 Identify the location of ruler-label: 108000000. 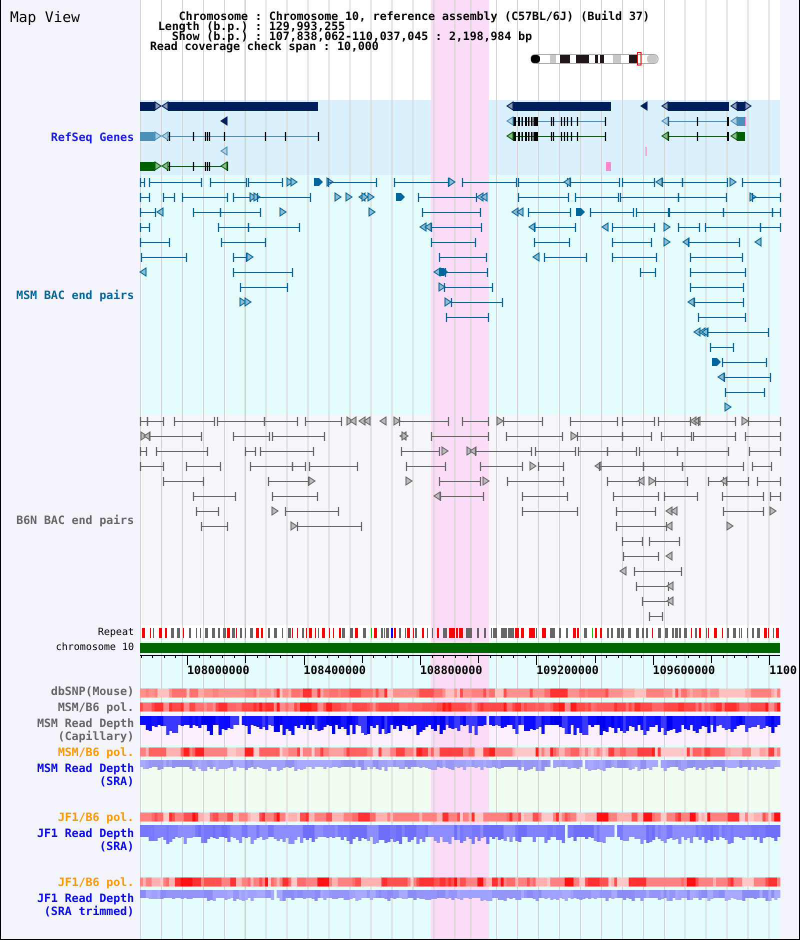
(218, 670).